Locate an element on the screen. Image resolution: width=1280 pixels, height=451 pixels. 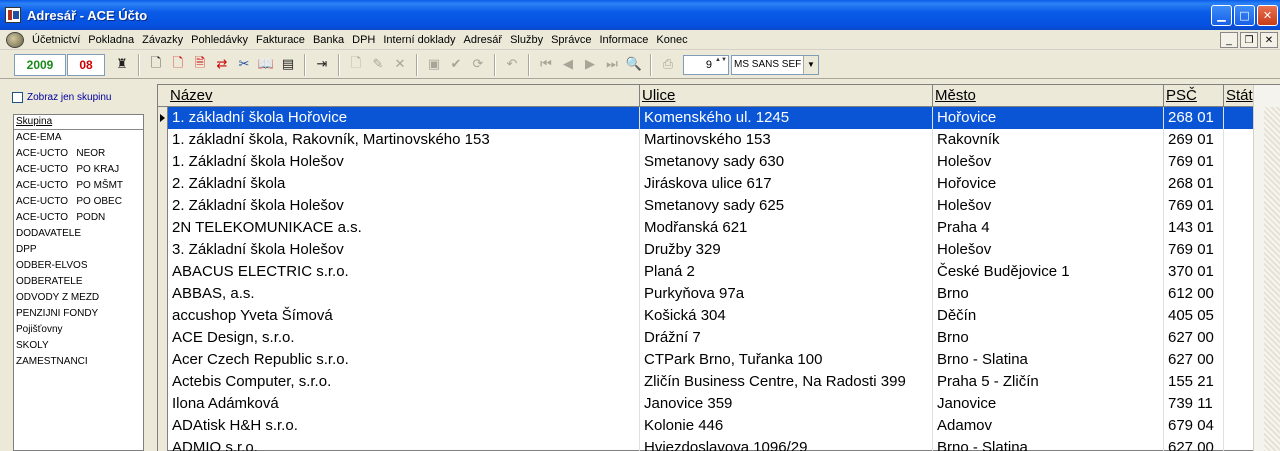
user-icon: ♜ is located at coordinates (122, 65).